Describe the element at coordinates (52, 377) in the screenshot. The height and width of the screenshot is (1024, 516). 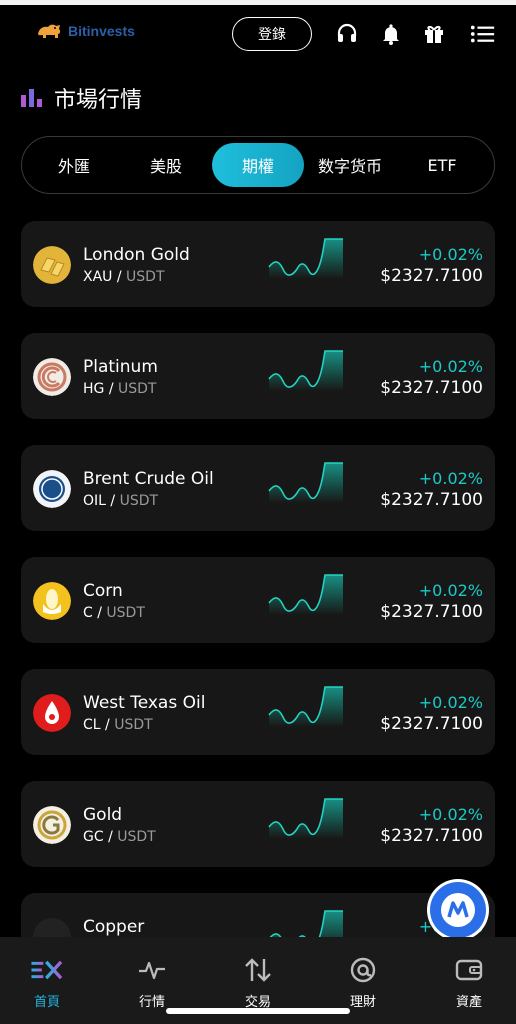
I see `platinum-icon` at that location.